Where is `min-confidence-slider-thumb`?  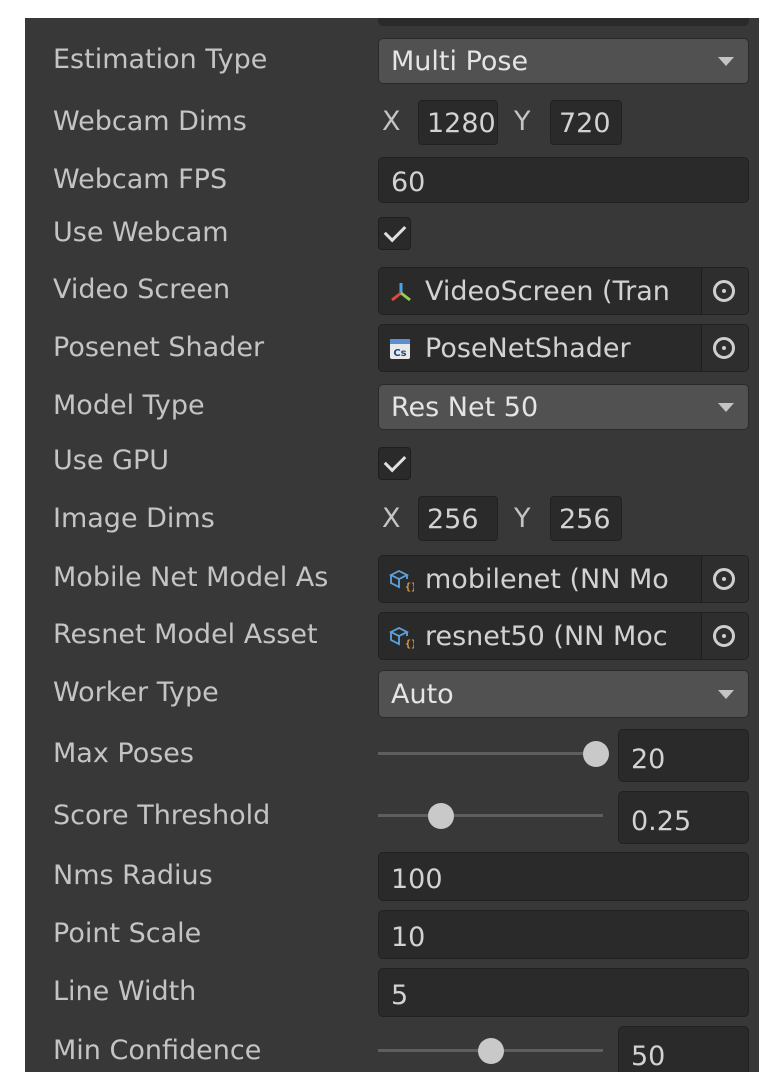 min-confidence-slider-thumb is located at coordinates (490, 1051).